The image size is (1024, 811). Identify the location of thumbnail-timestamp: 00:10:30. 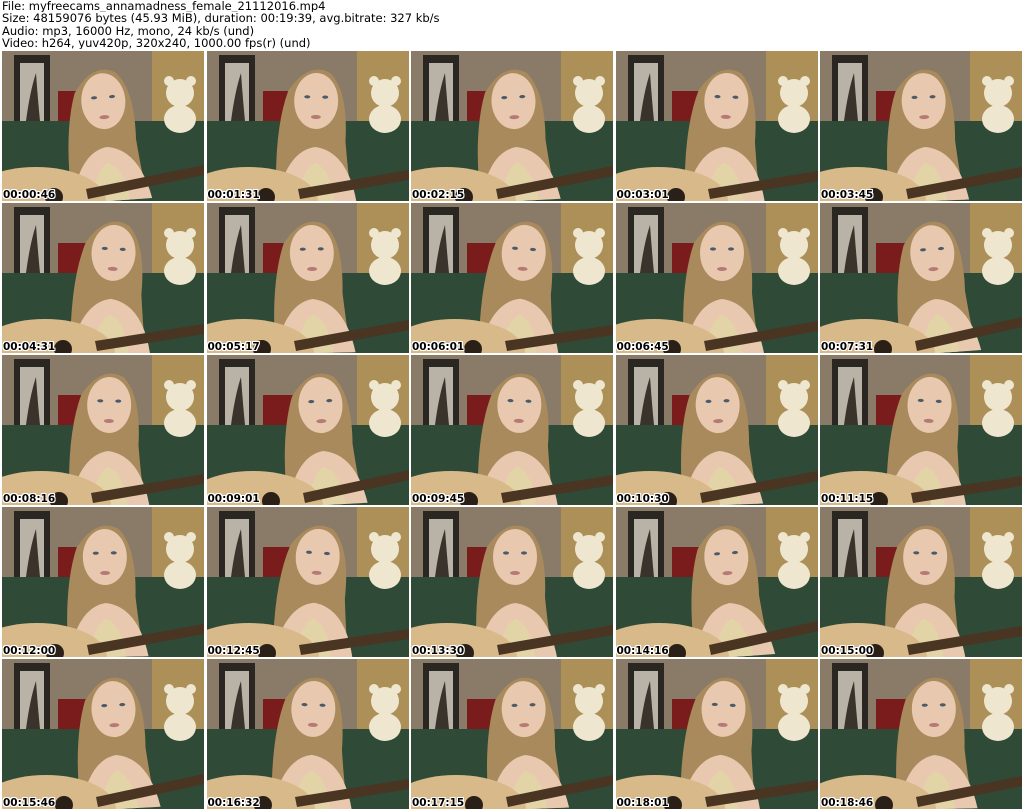
(642, 499).